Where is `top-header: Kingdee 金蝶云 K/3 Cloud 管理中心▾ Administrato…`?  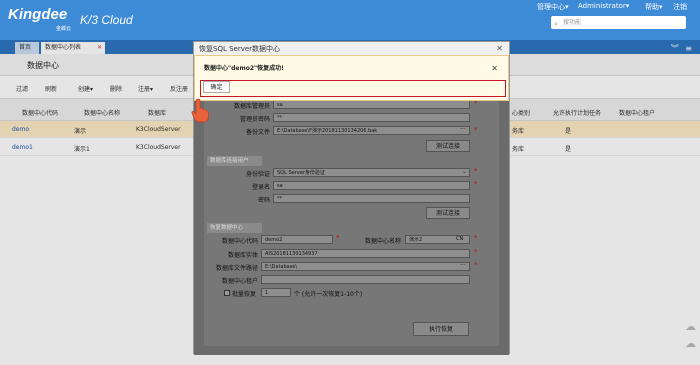
top-header: Kingdee 金蝶云 K/3 Cloud 管理中心▾ Administrato… is located at coordinates (350, 20).